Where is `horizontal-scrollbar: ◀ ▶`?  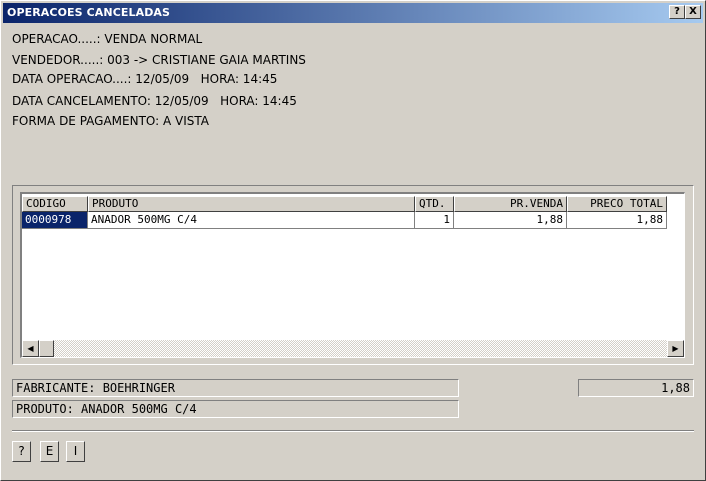
horizontal-scrollbar: ◀ ▶ is located at coordinates (353, 348).